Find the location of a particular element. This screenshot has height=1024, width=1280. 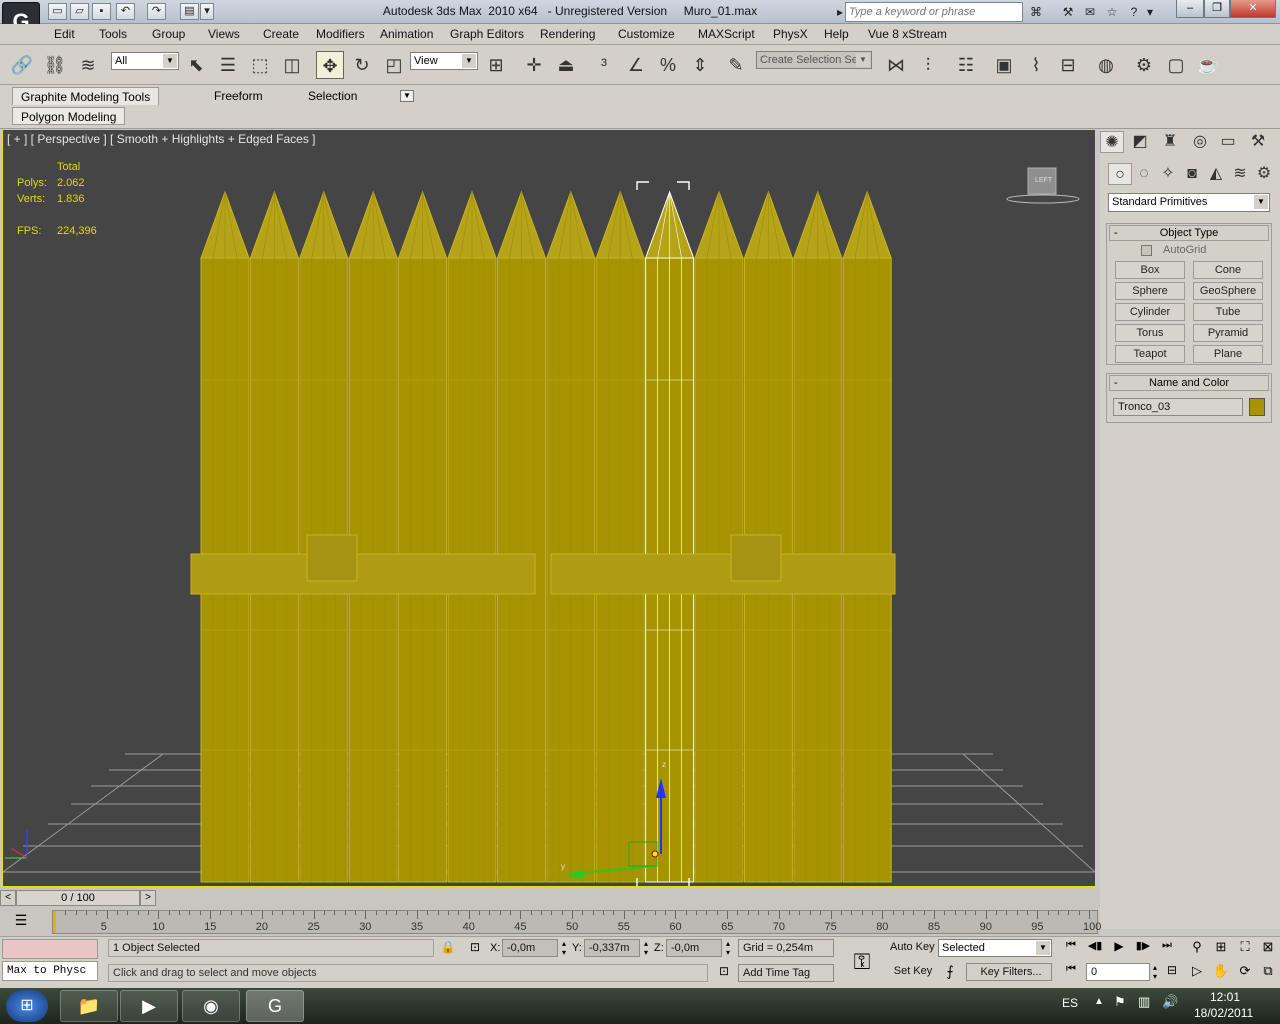

menu-rendering: Rendering is located at coordinates (567, 34).